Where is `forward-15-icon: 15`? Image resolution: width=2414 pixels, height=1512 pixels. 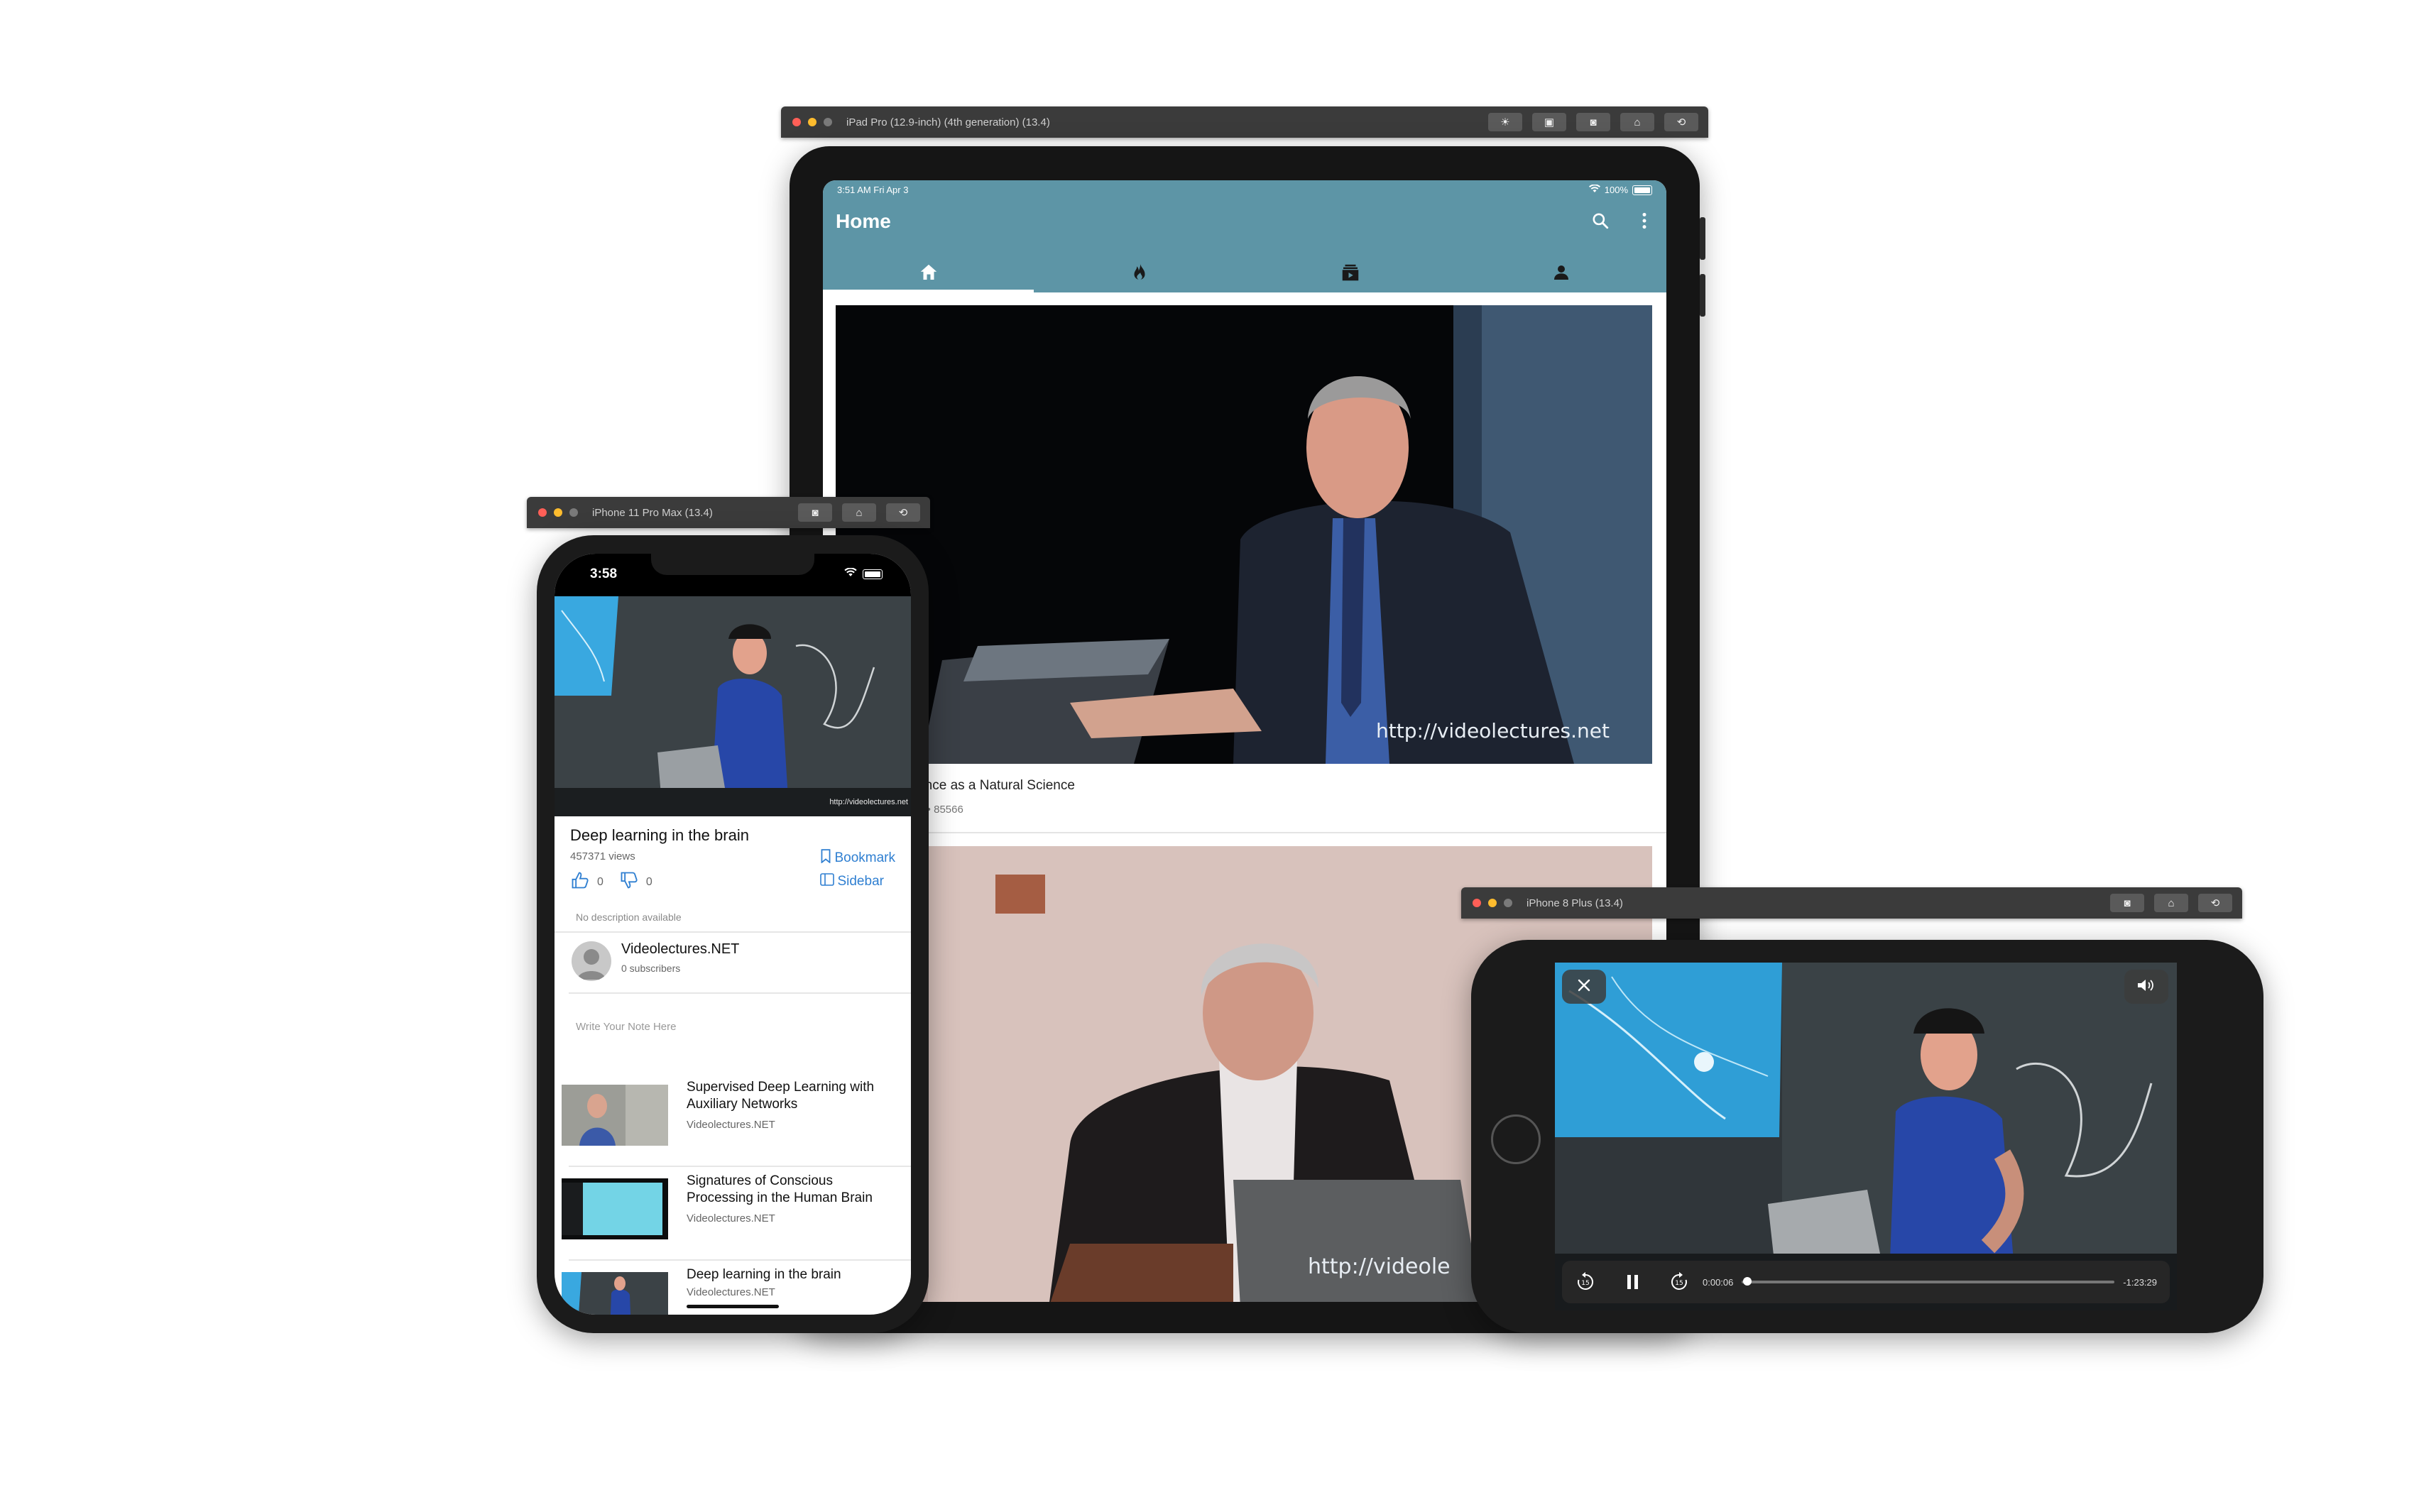 forward-15-icon: 15 is located at coordinates (1679, 1282).